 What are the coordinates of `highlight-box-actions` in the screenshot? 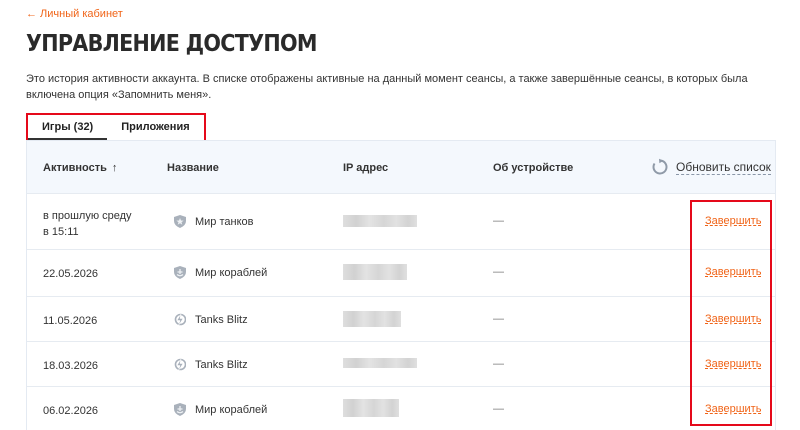 It's located at (731, 313).